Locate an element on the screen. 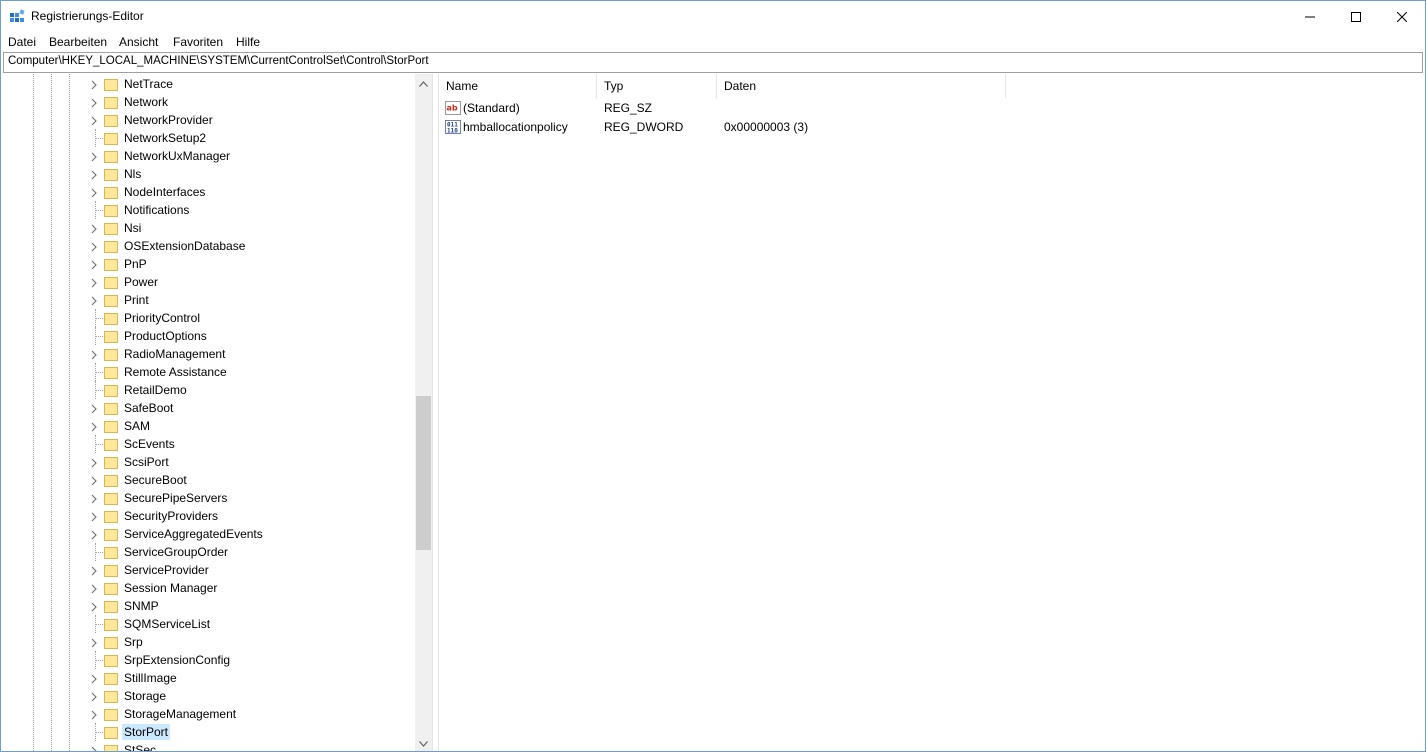 This screenshot has width=1426, height=752. tree-item: SafeBoot is located at coordinates (208, 408).